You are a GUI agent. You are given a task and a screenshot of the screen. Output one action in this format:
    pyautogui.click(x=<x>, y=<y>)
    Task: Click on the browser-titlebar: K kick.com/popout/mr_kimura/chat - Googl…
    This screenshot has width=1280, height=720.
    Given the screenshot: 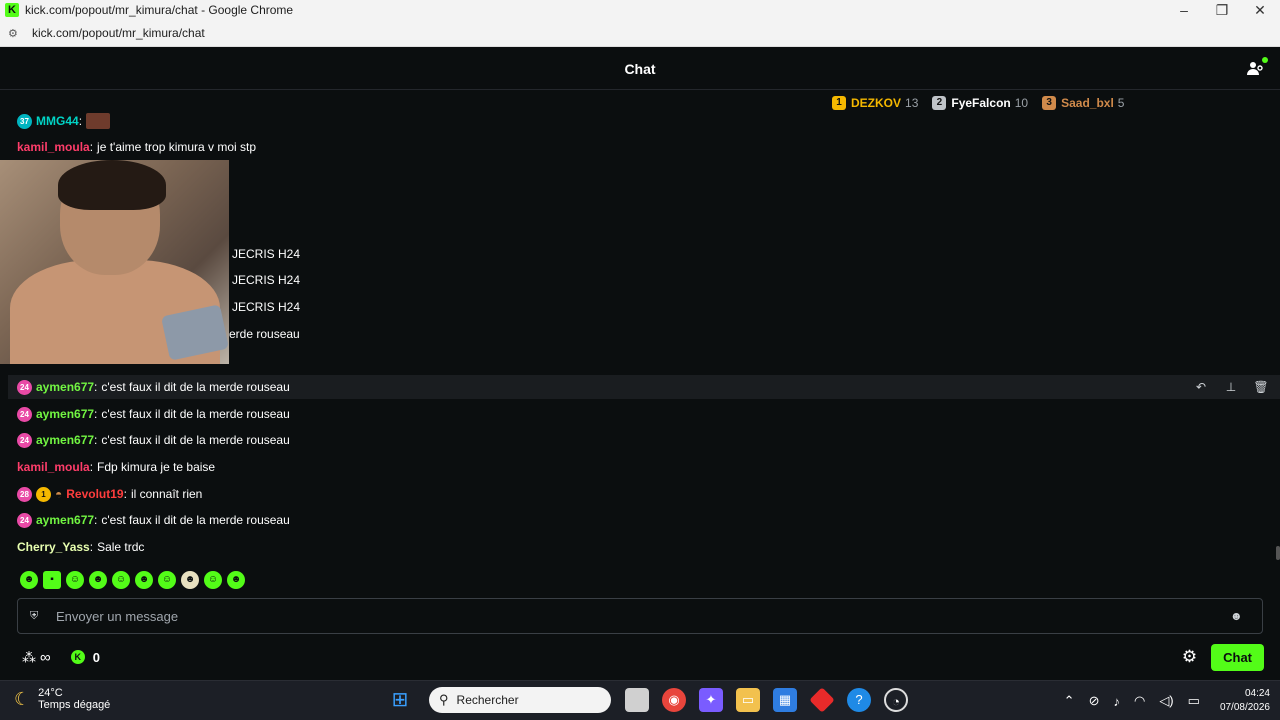 What is the action you would take?
    pyautogui.click(x=640, y=10)
    